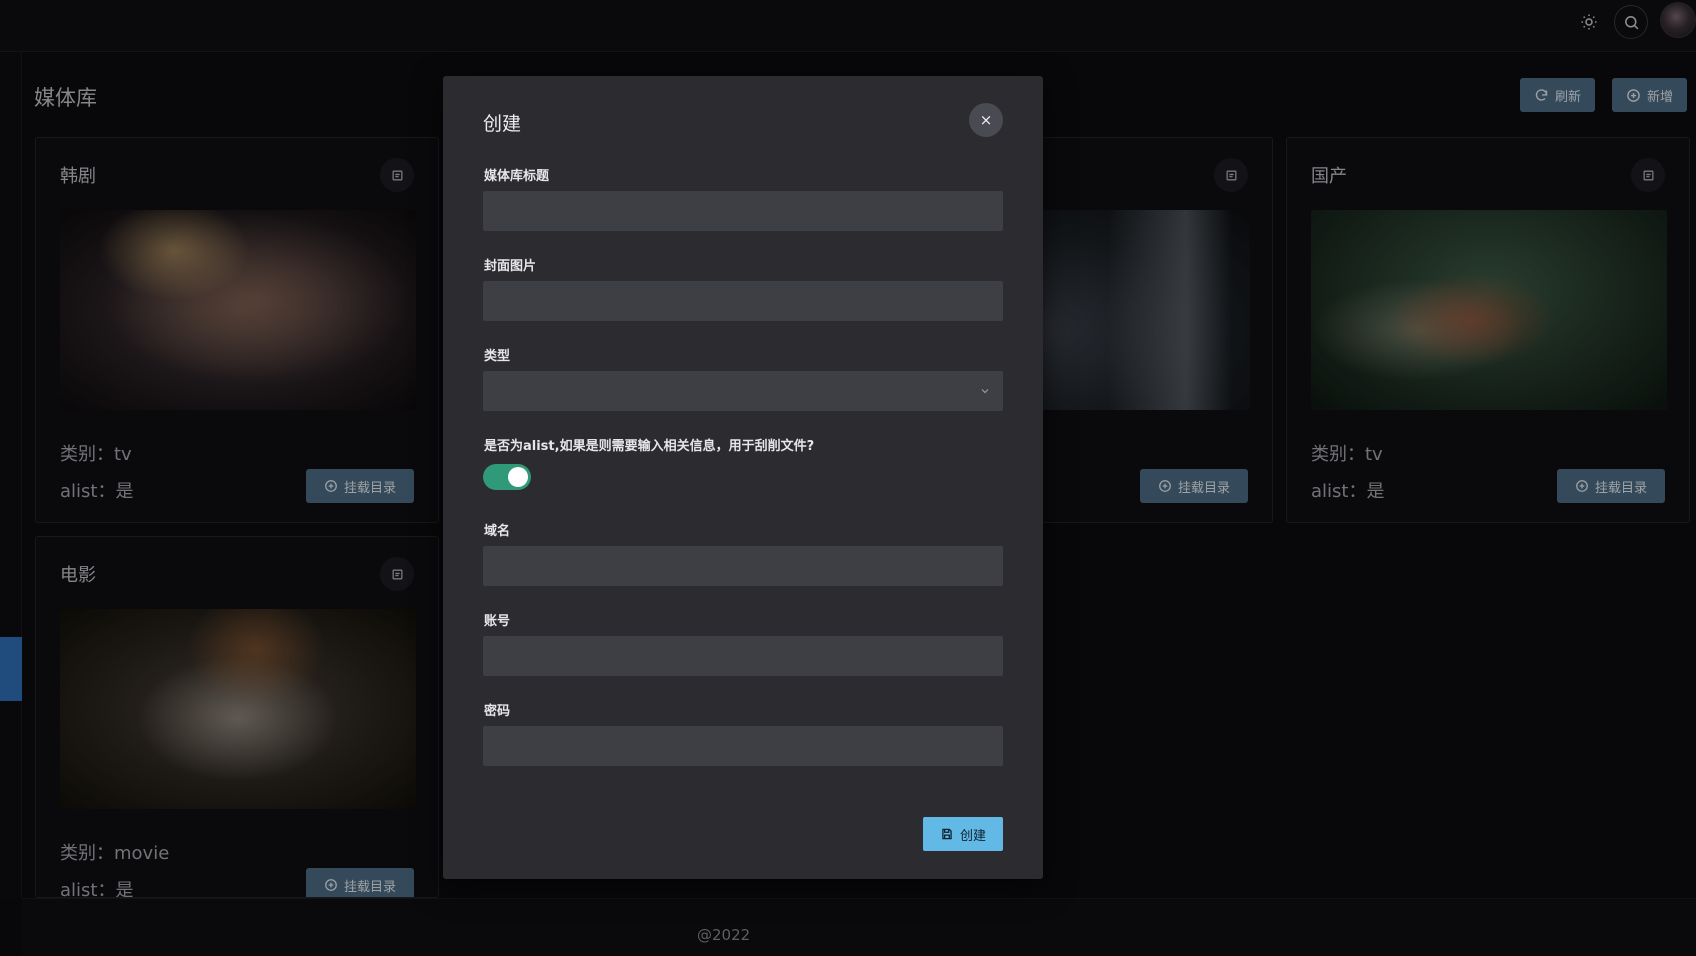 This screenshot has height=956, width=1696. Describe the element at coordinates (972, 836) in the screenshot. I see `create-submit-label: 创建` at that location.